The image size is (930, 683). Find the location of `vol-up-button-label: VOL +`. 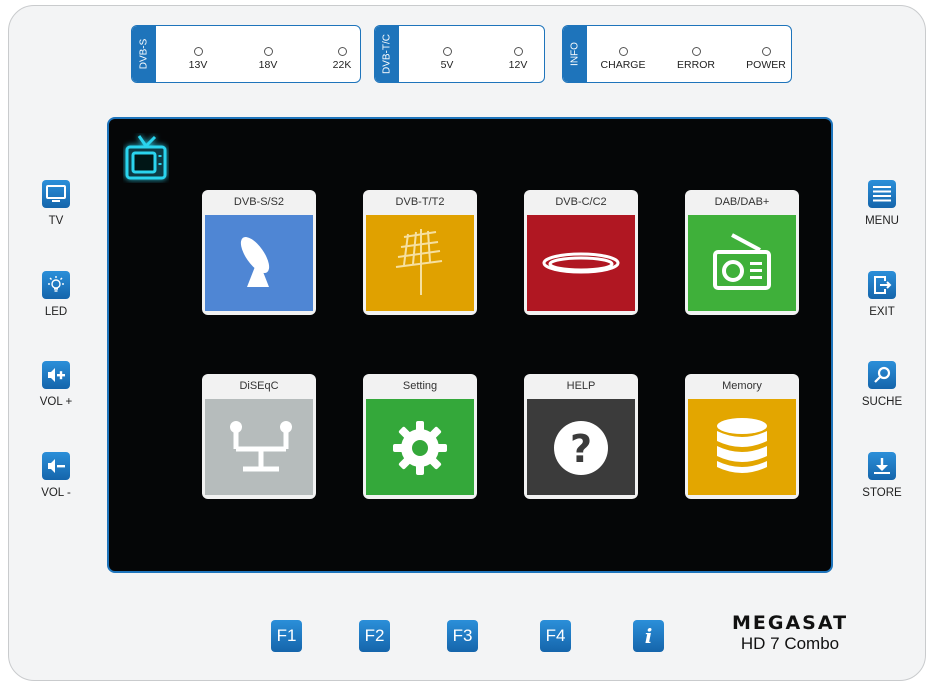

vol-up-button-label: VOL + is located at coordinates (56, 402).